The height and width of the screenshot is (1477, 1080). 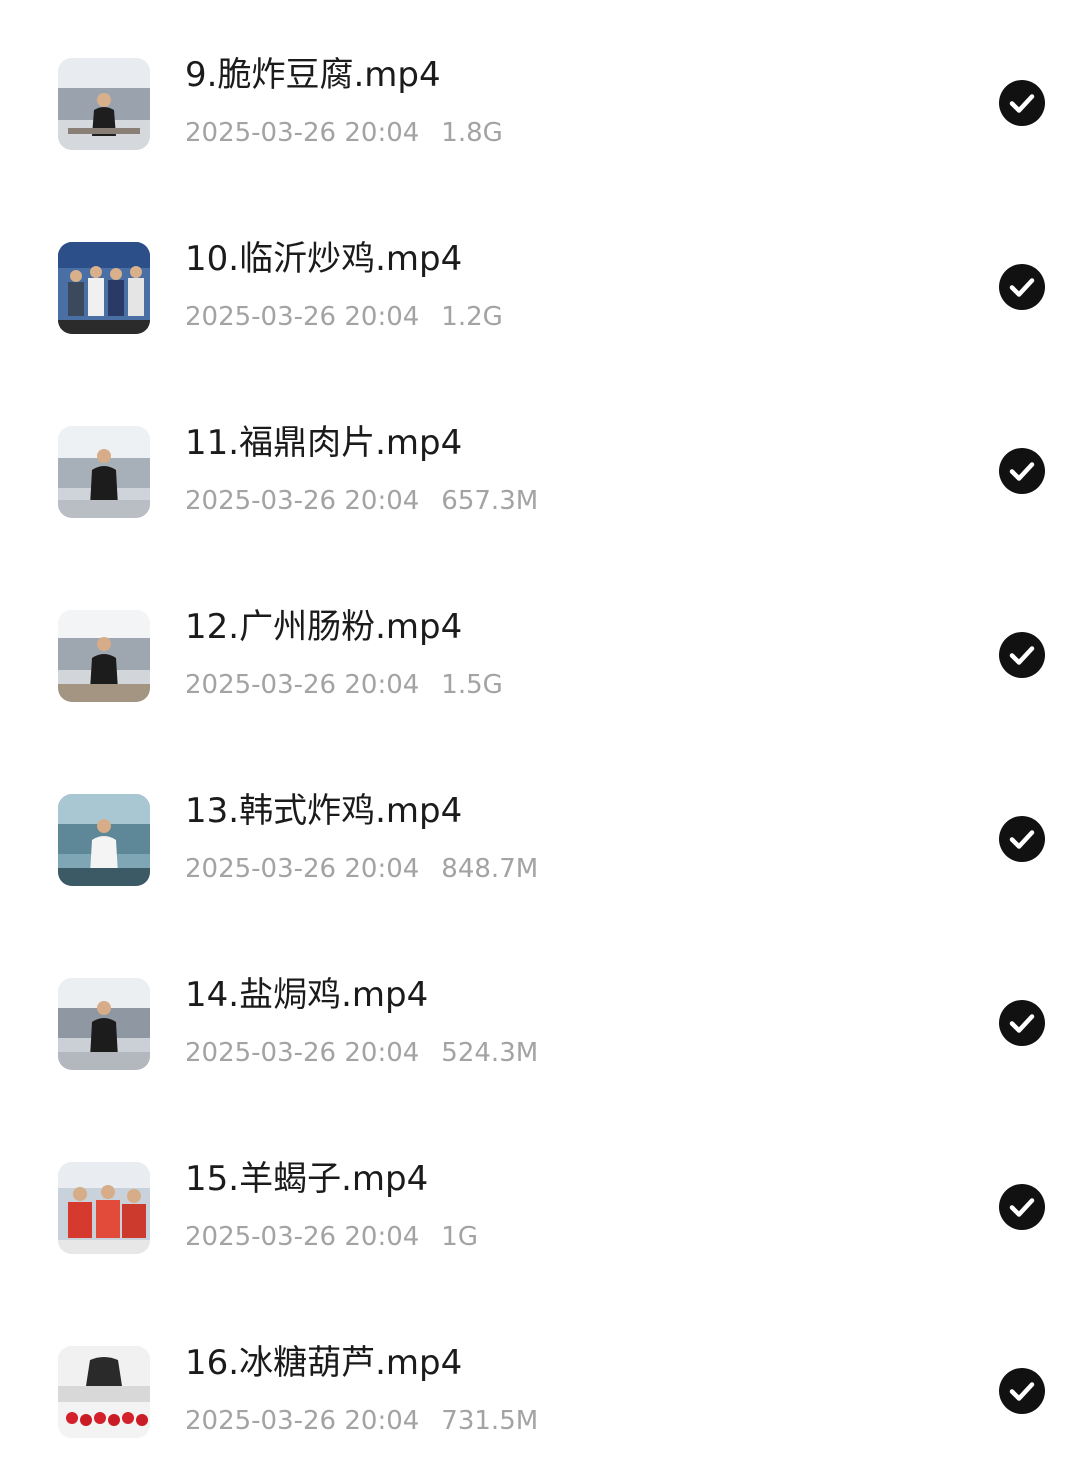 I want to click on file-name: 14.盐焗鸡.mp4, so click(x=307, y=995).